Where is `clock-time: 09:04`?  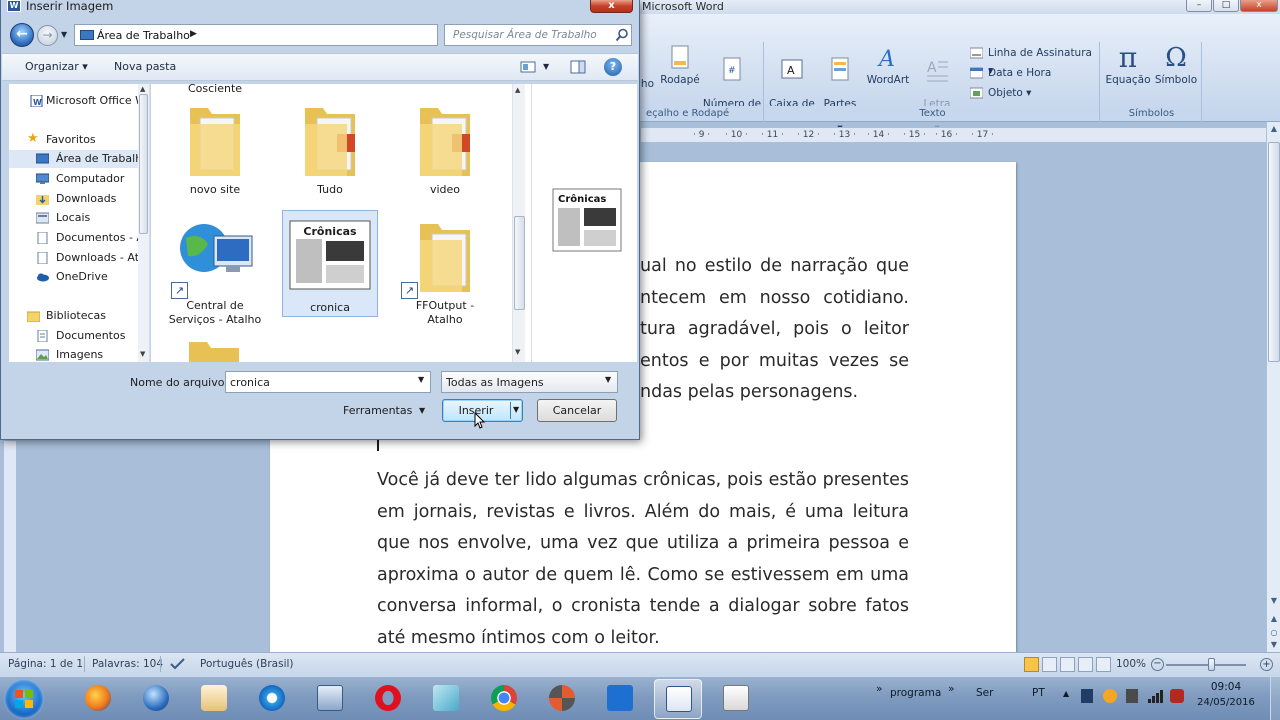 clock-time: 09:04 is located at coordinates (1226, 687).